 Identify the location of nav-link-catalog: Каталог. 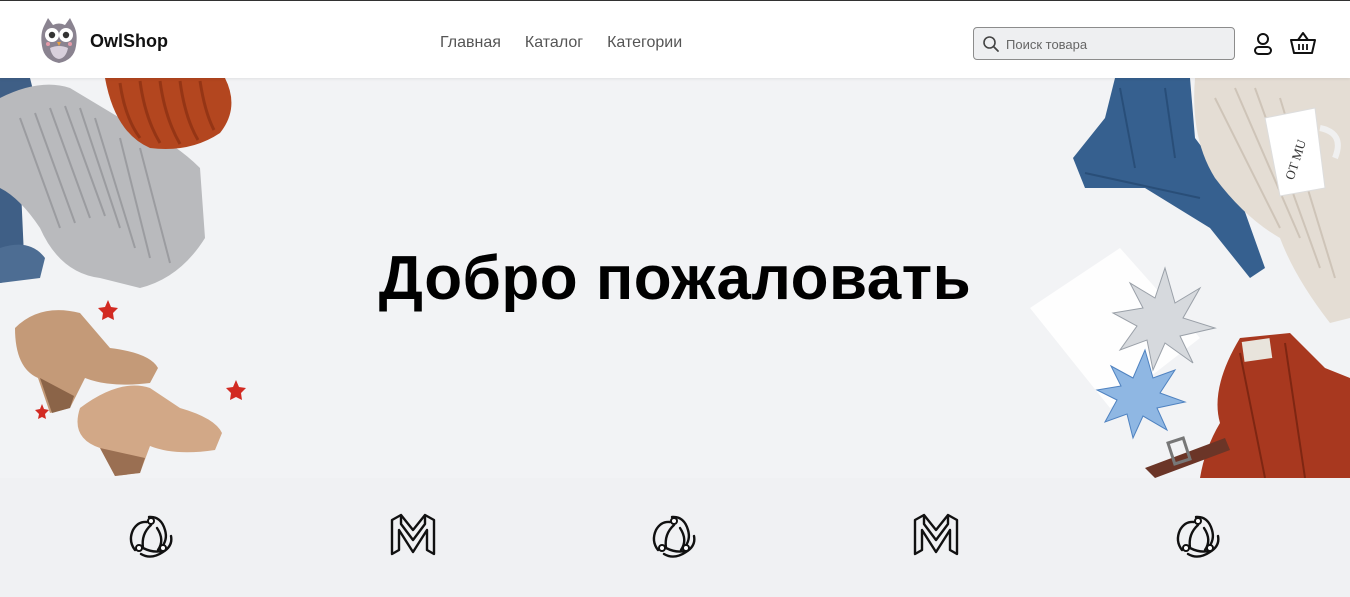
(554, 43).